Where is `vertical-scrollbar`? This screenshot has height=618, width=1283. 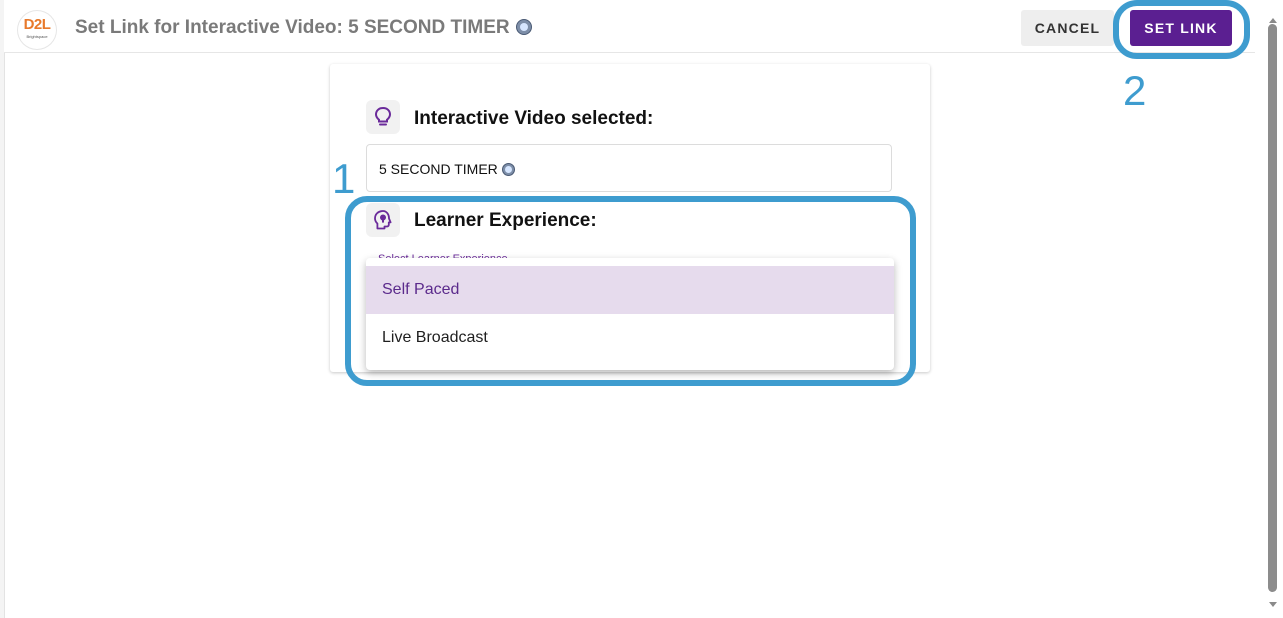 vertical-scrollbar is located at coordinates (1274, 318).